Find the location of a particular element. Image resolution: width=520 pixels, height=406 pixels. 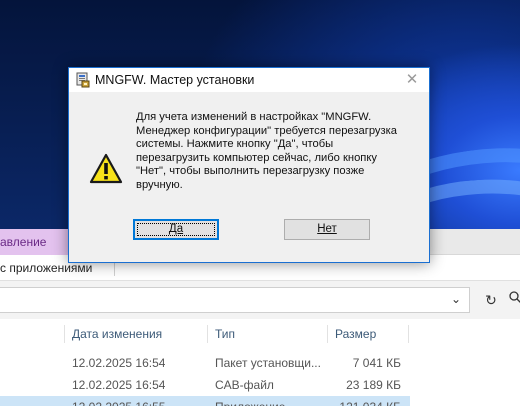

column-header-date: Дата изменения is located at coordinates (117, 334).